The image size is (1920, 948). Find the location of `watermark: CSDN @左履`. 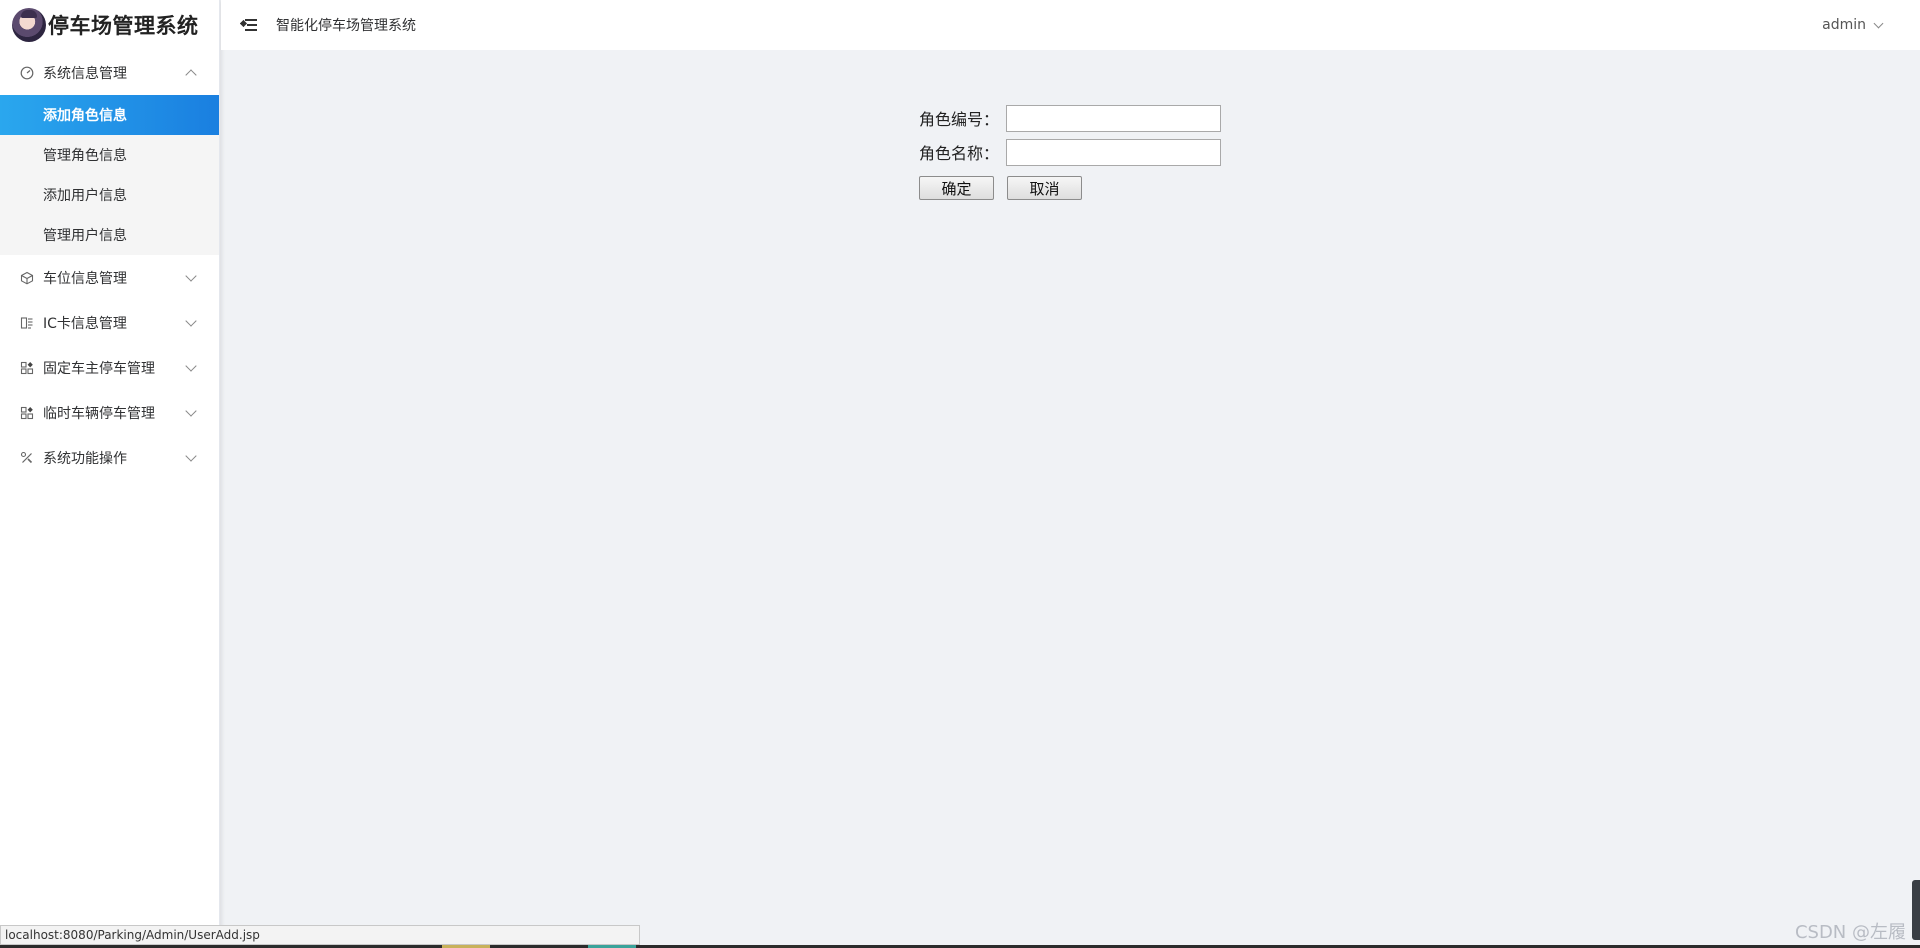

watermark: CSDN @左履 is located at coordinates (1850, 932).